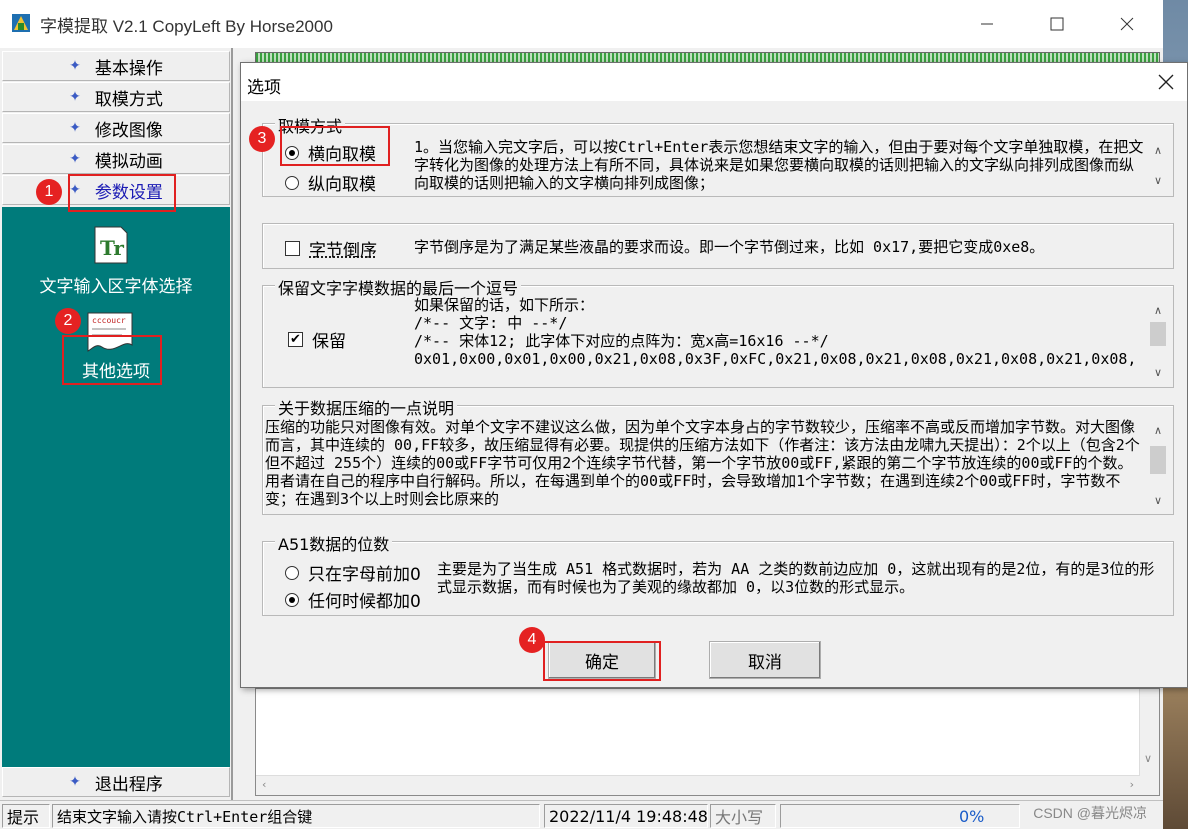  I want to click on minimize-icon, so click(987, 24).